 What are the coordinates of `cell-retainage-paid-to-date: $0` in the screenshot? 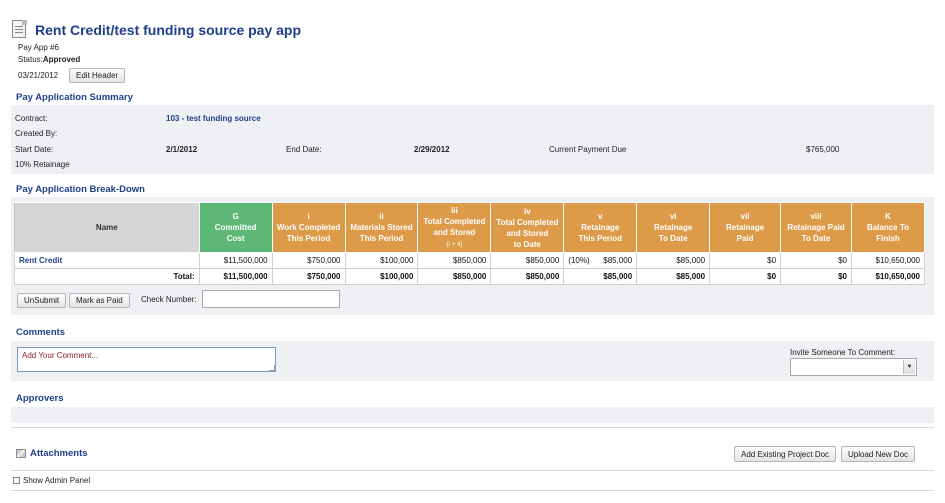 It's located at (816, 260).